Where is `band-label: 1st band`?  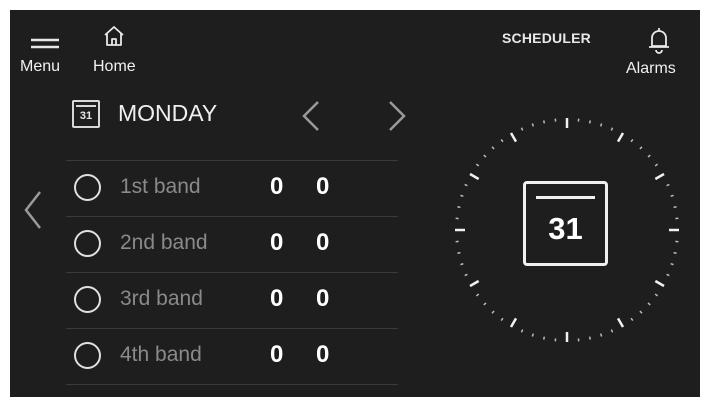
band-label: 1st band is located at coordinates (160, 186).